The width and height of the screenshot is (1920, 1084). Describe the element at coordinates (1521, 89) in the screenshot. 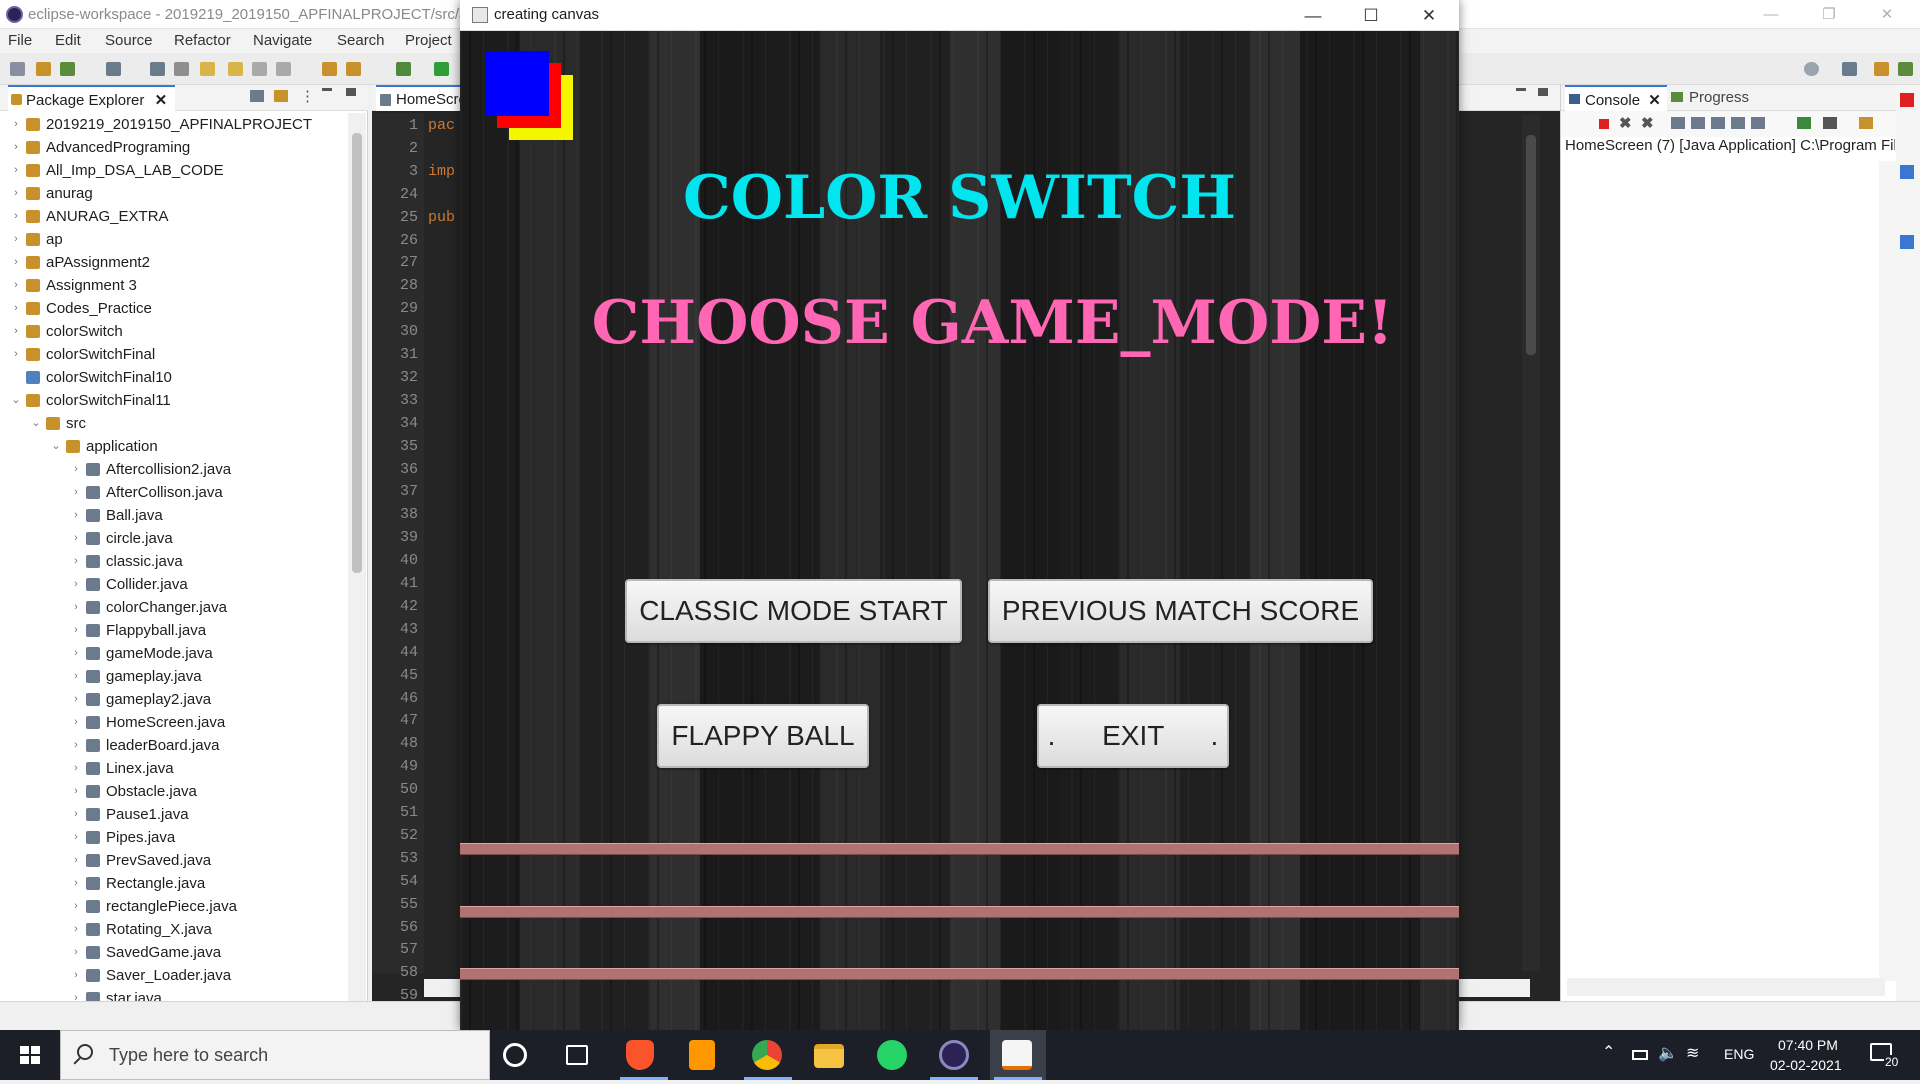

I see `minimize-view-icon` at that location.